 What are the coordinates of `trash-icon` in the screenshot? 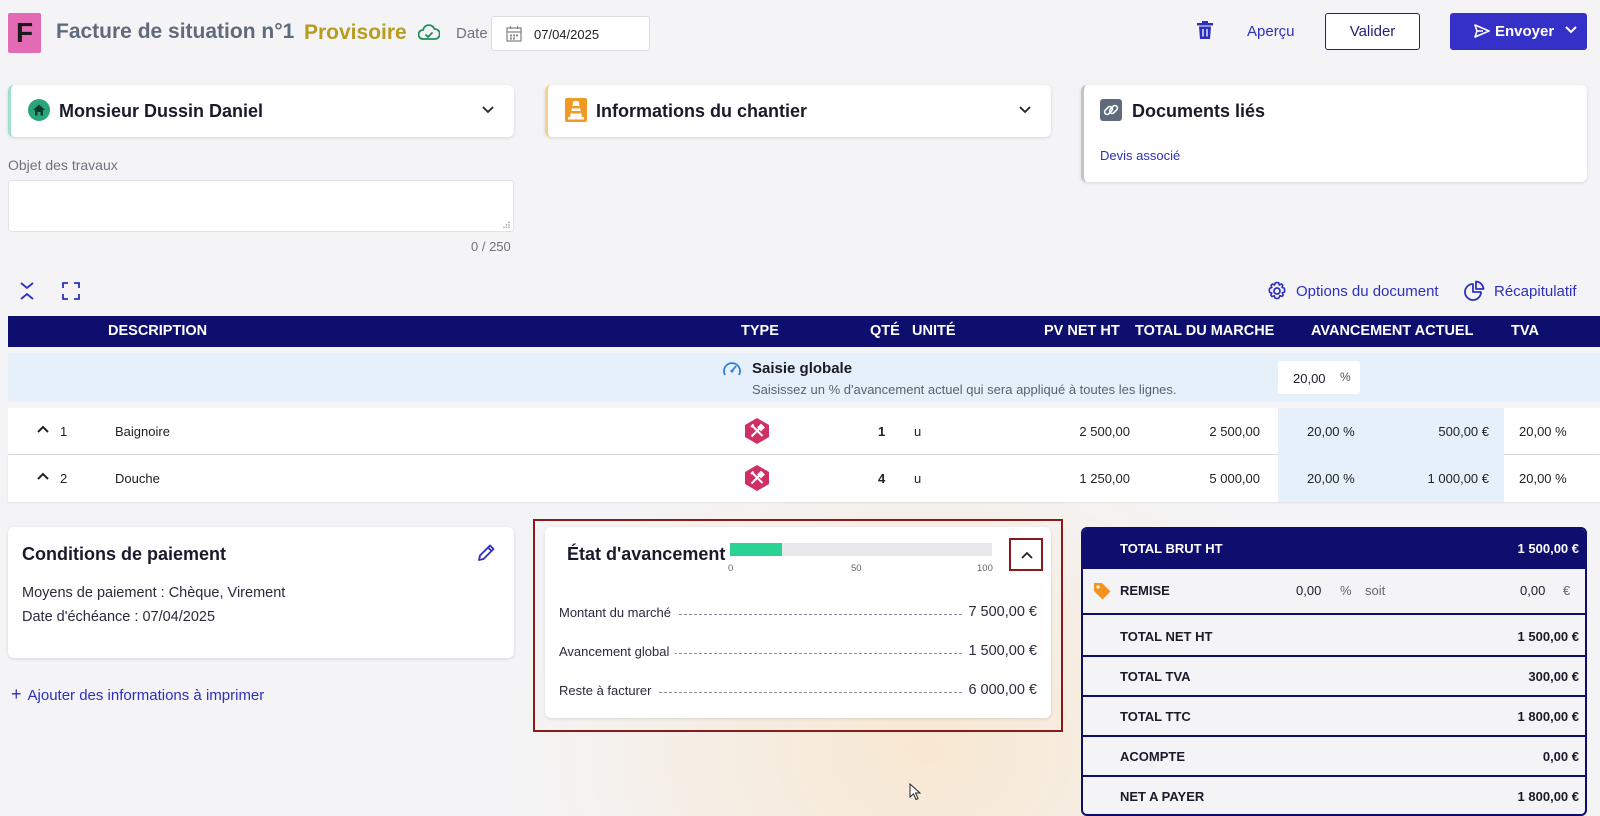 It's located at (1205, 30).